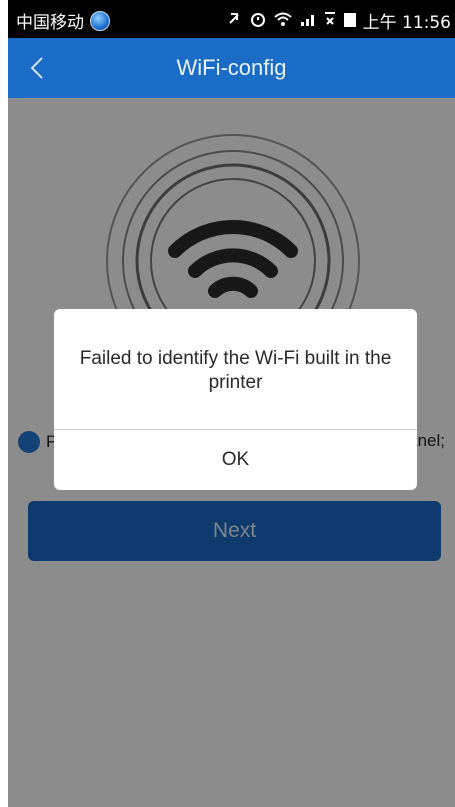 The image size is (455, 807). Describe the element at coordinates (406, 23) in the screenshot. I see `status-time: 上午 11:56` at that location.